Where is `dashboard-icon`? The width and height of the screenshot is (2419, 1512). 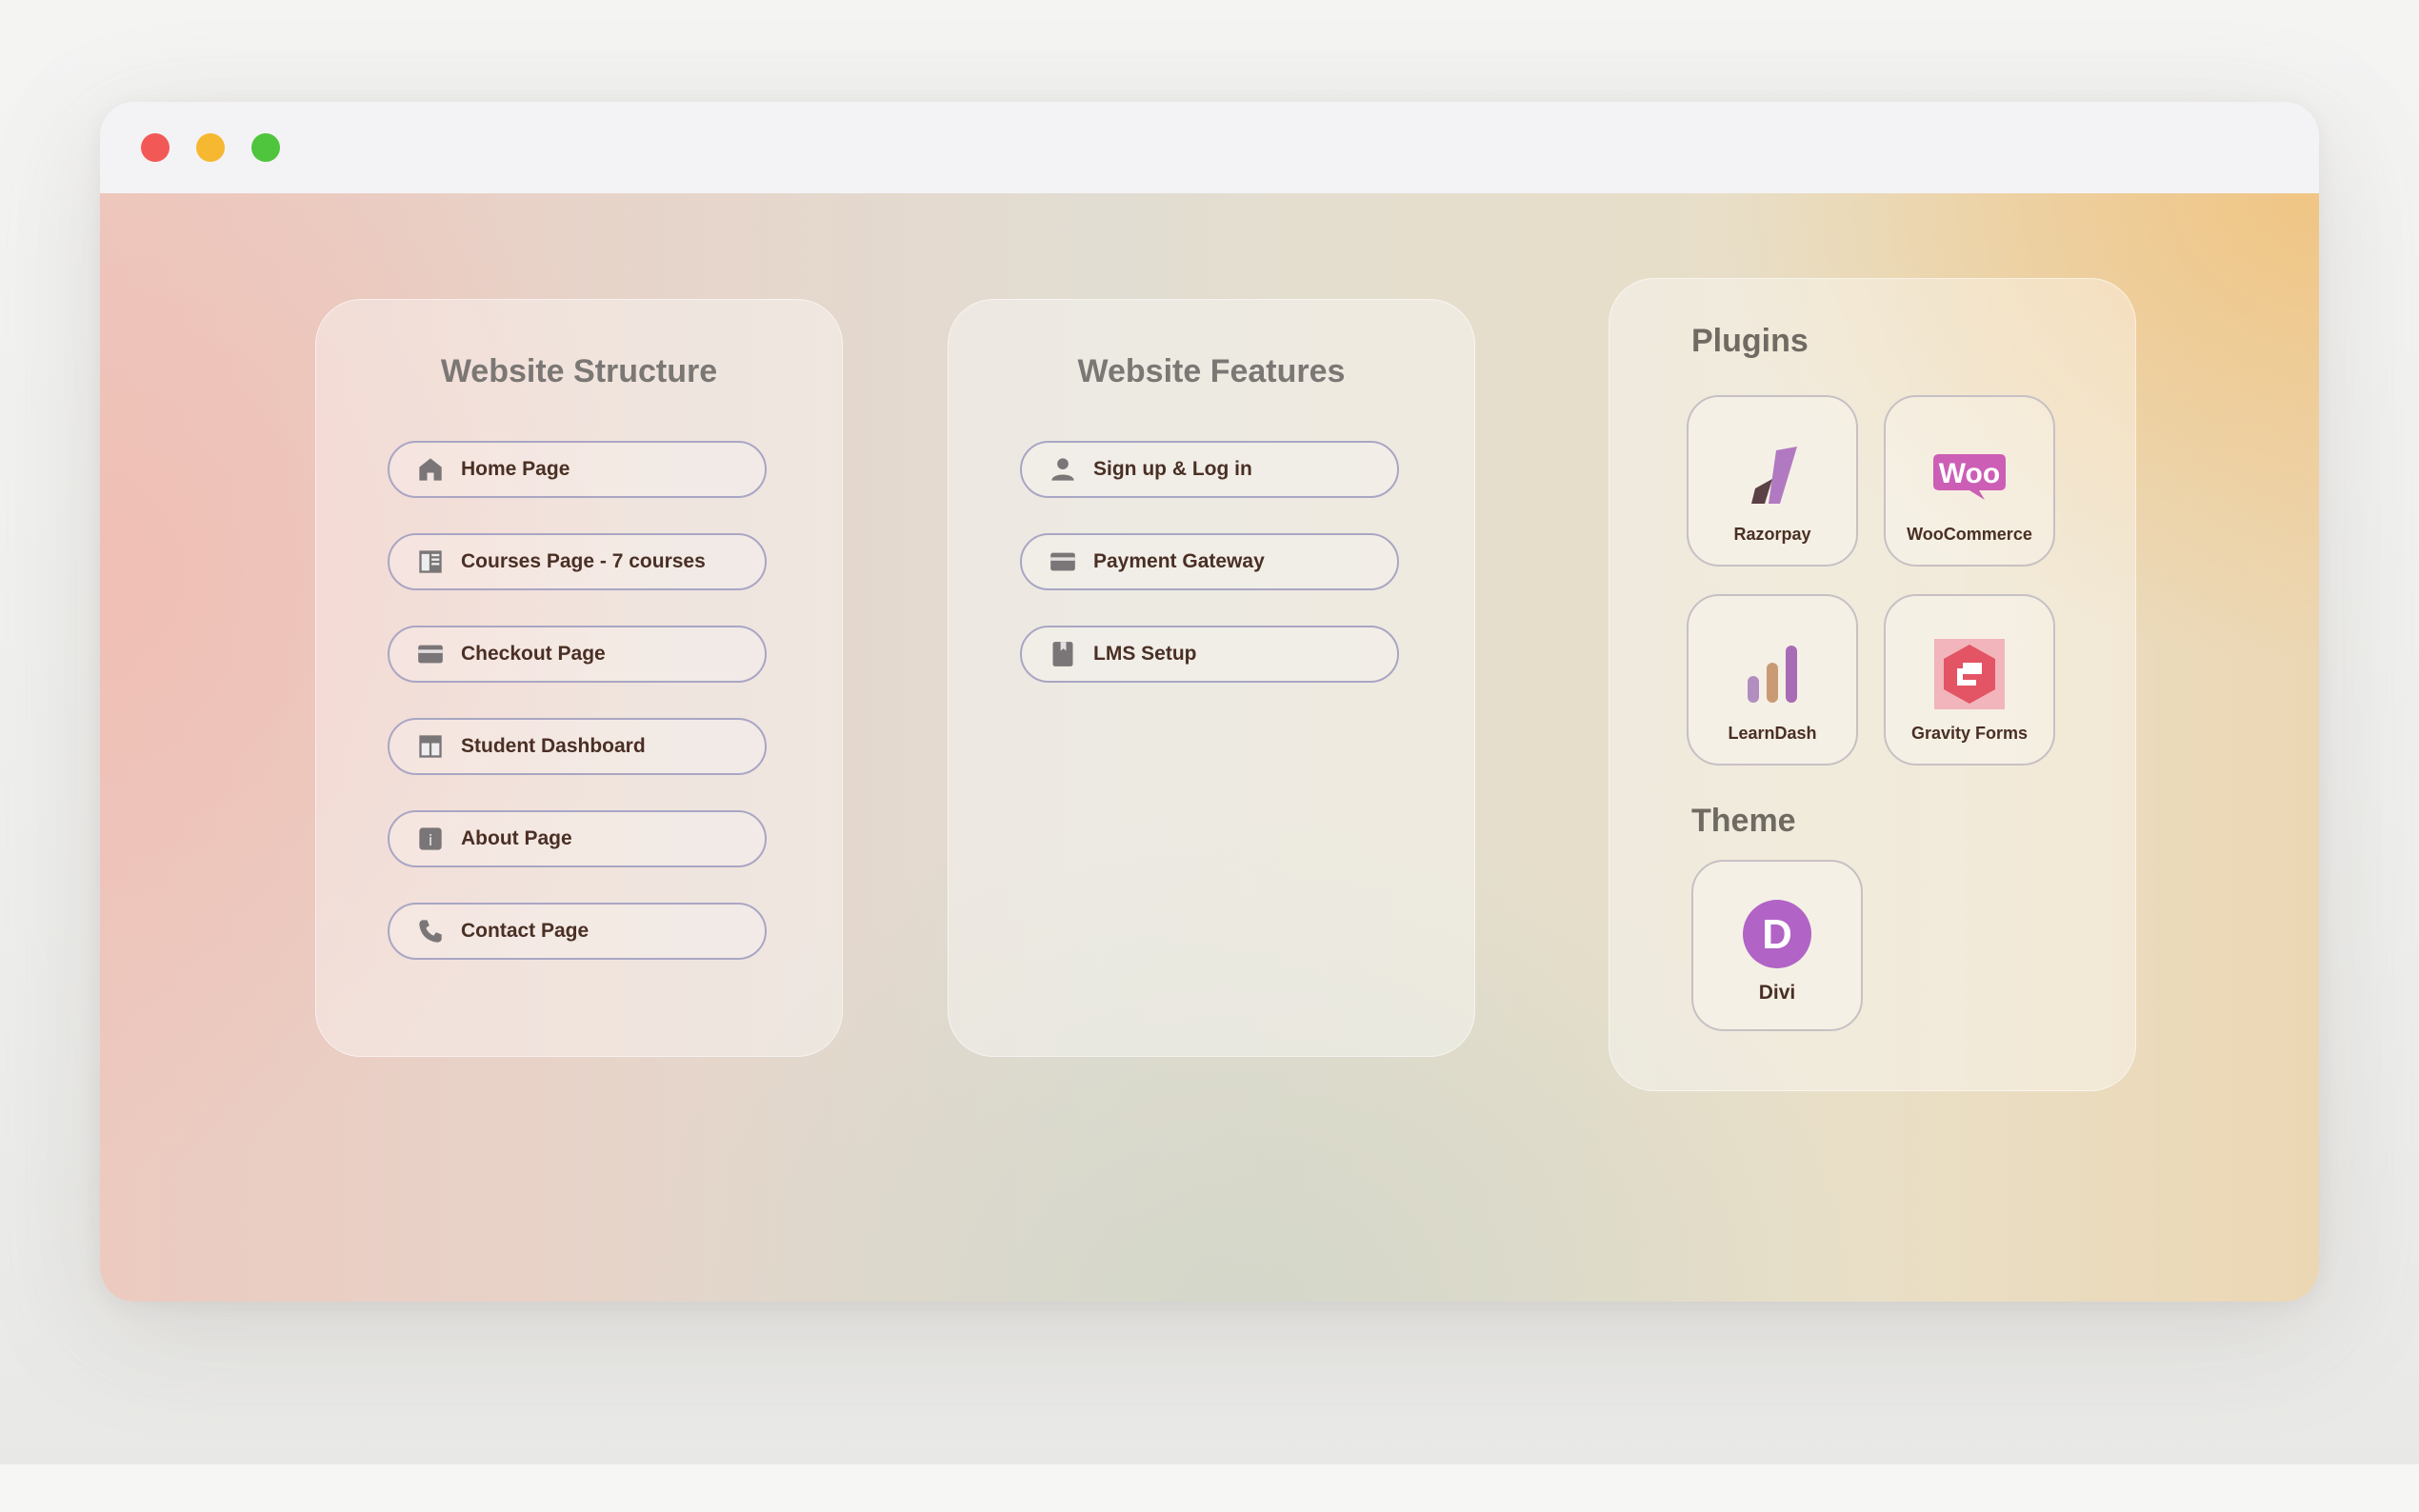
dashboard-icon is located at coordinates (430, 746).